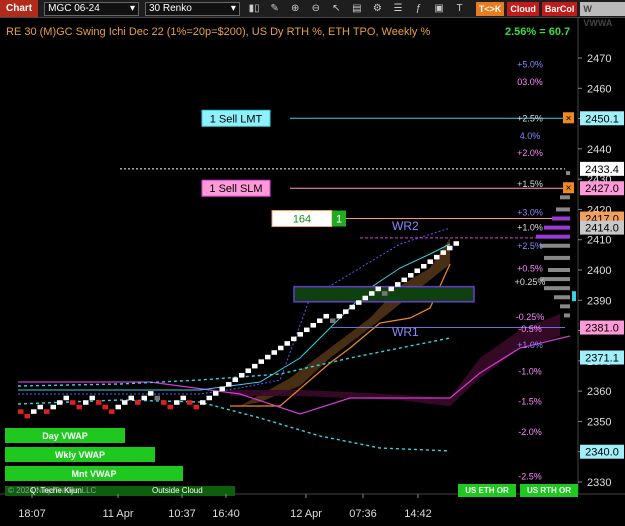 This screenshot has height=526, width=625. What do you see at coordinates (487, 490) in the screenshot?
I see `us-eth-or-label: US ETH OR` at bounding box center [487, 490].